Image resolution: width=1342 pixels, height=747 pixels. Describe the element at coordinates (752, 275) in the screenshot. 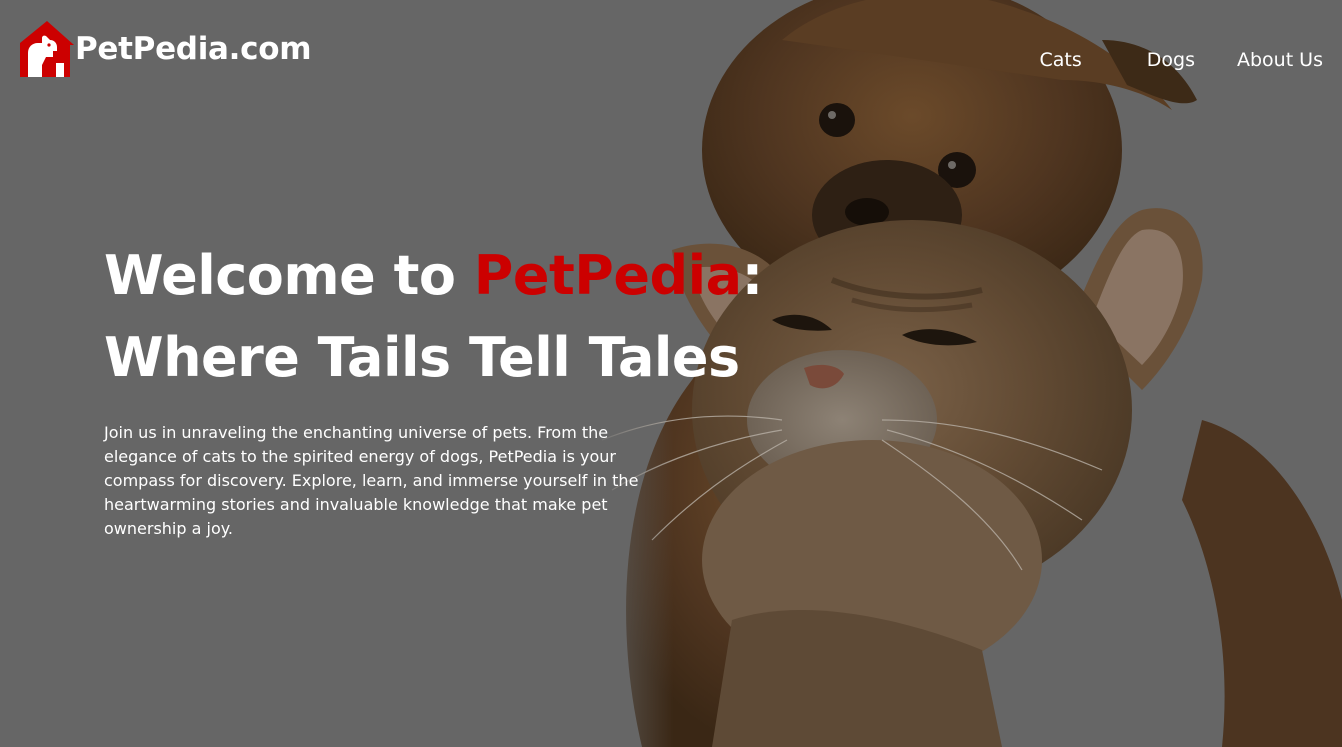

I see `hero-title-colon: :` at that location.